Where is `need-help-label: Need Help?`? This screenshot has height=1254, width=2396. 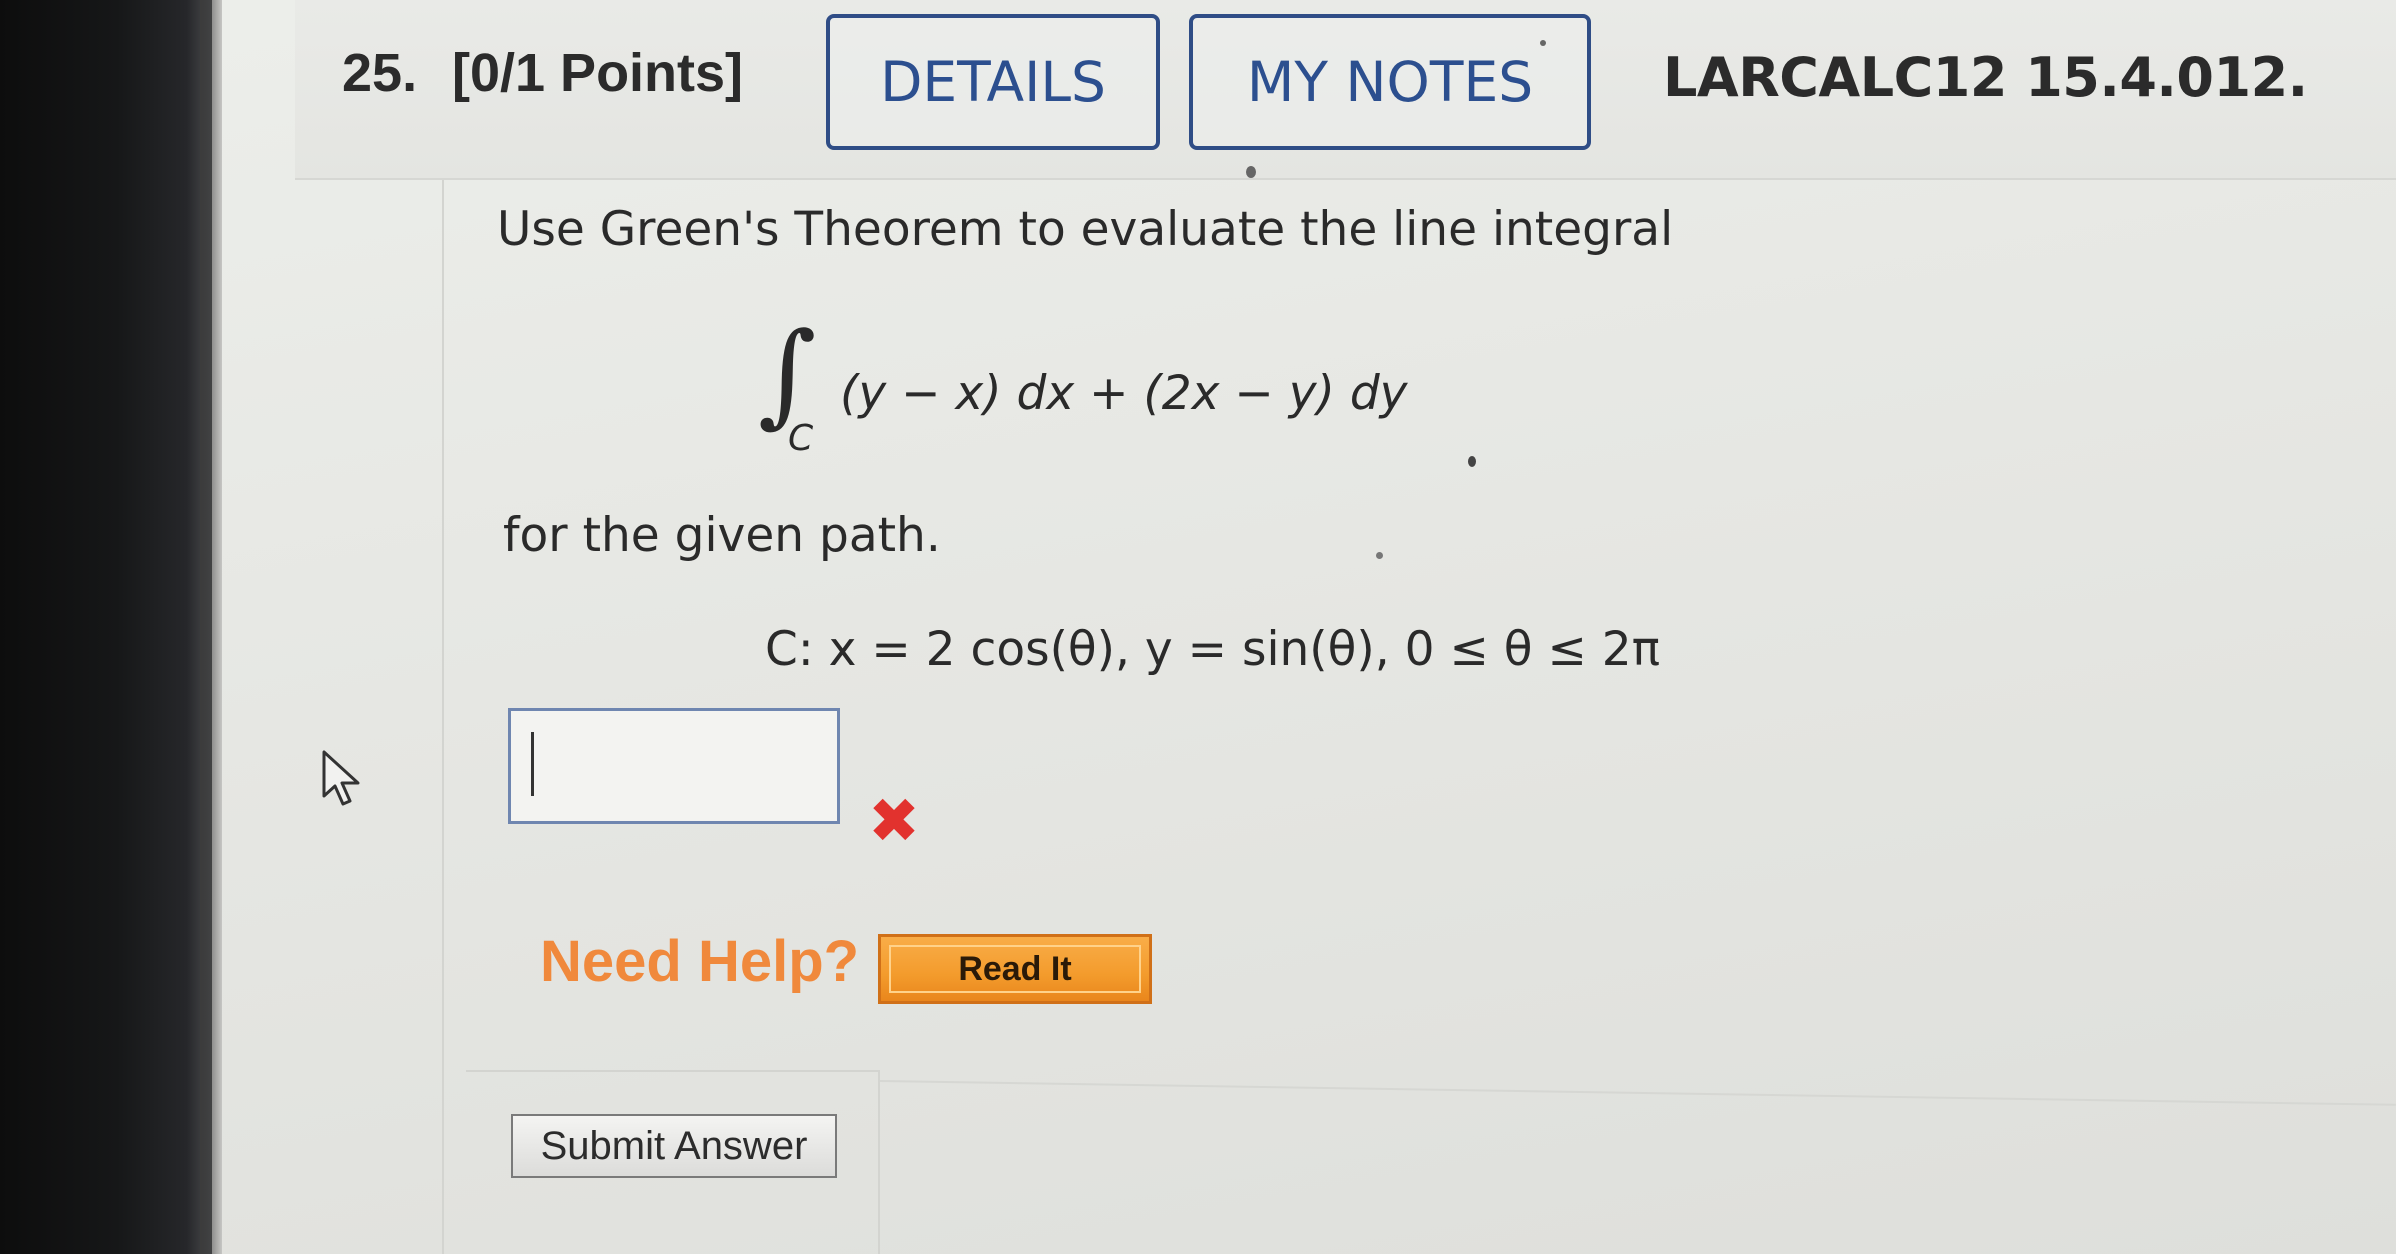
need-help-label: Need Help? is located at coordinates (700, 961).